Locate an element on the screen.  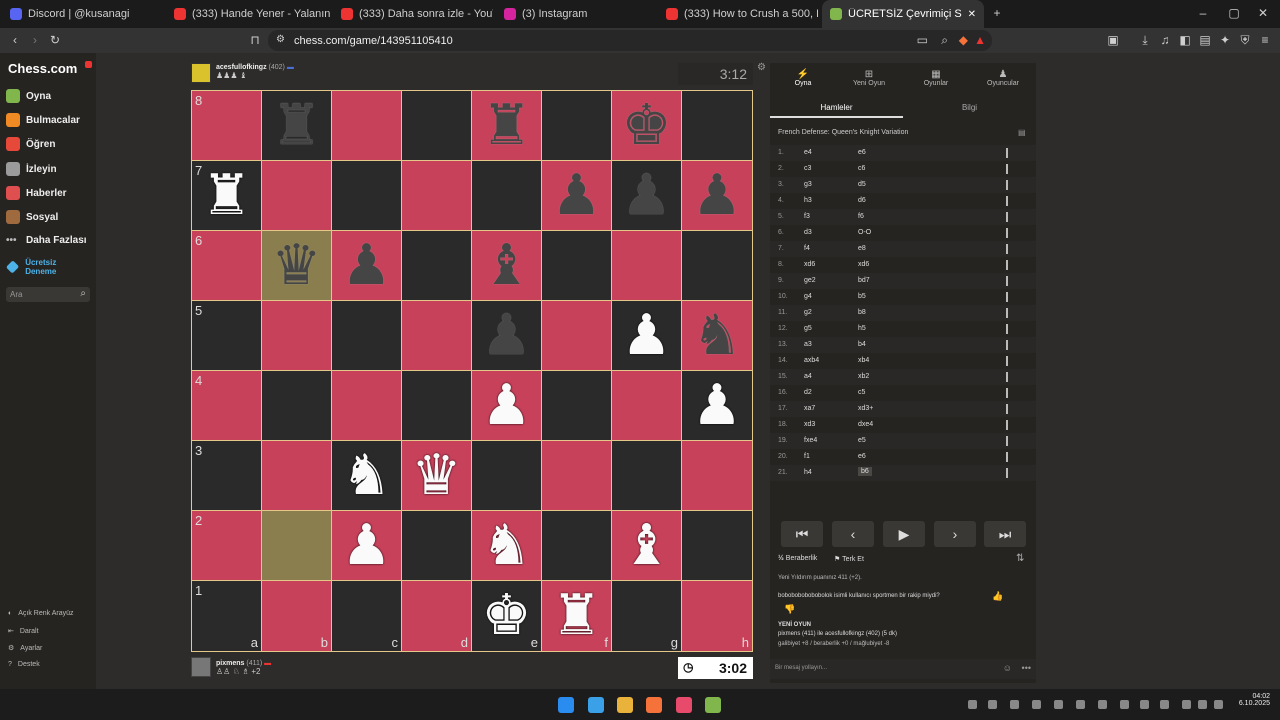
tab-instagram: (3) Instagram is located at coordinates (576, 14).